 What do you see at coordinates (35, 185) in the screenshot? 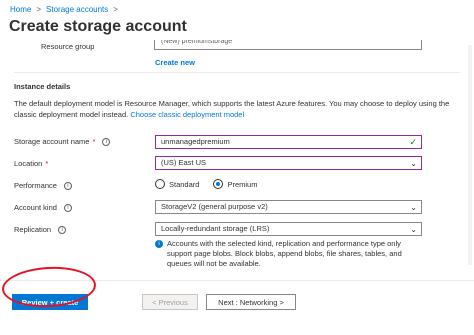
I see `performance-text: Performance` at bounding box center [35, 185].